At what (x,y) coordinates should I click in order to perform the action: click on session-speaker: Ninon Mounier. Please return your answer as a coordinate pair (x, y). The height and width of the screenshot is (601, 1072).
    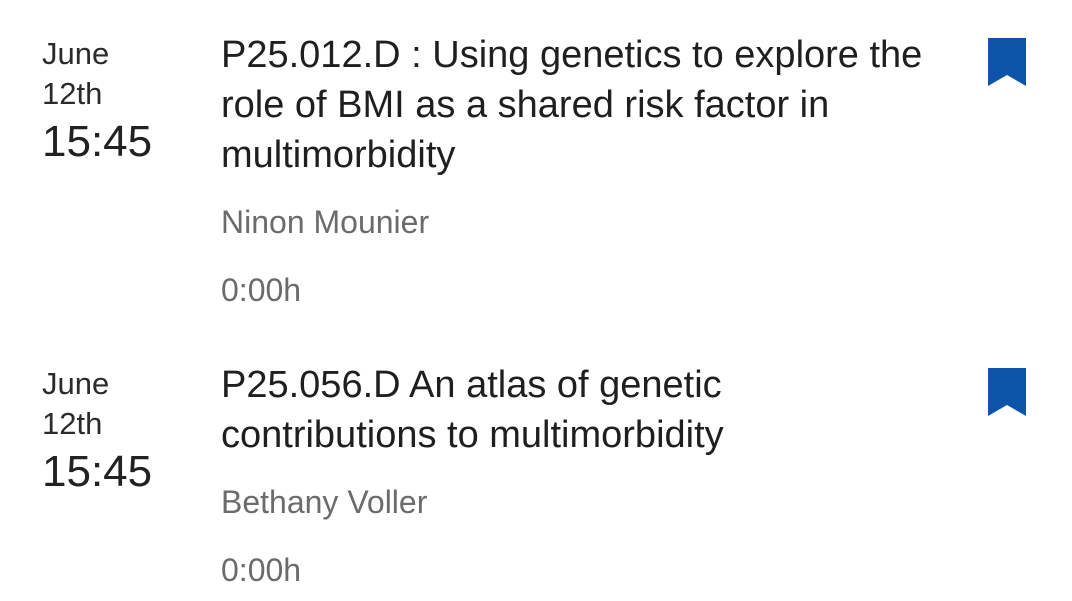
    Looking at the image, I should click on (325, 222).